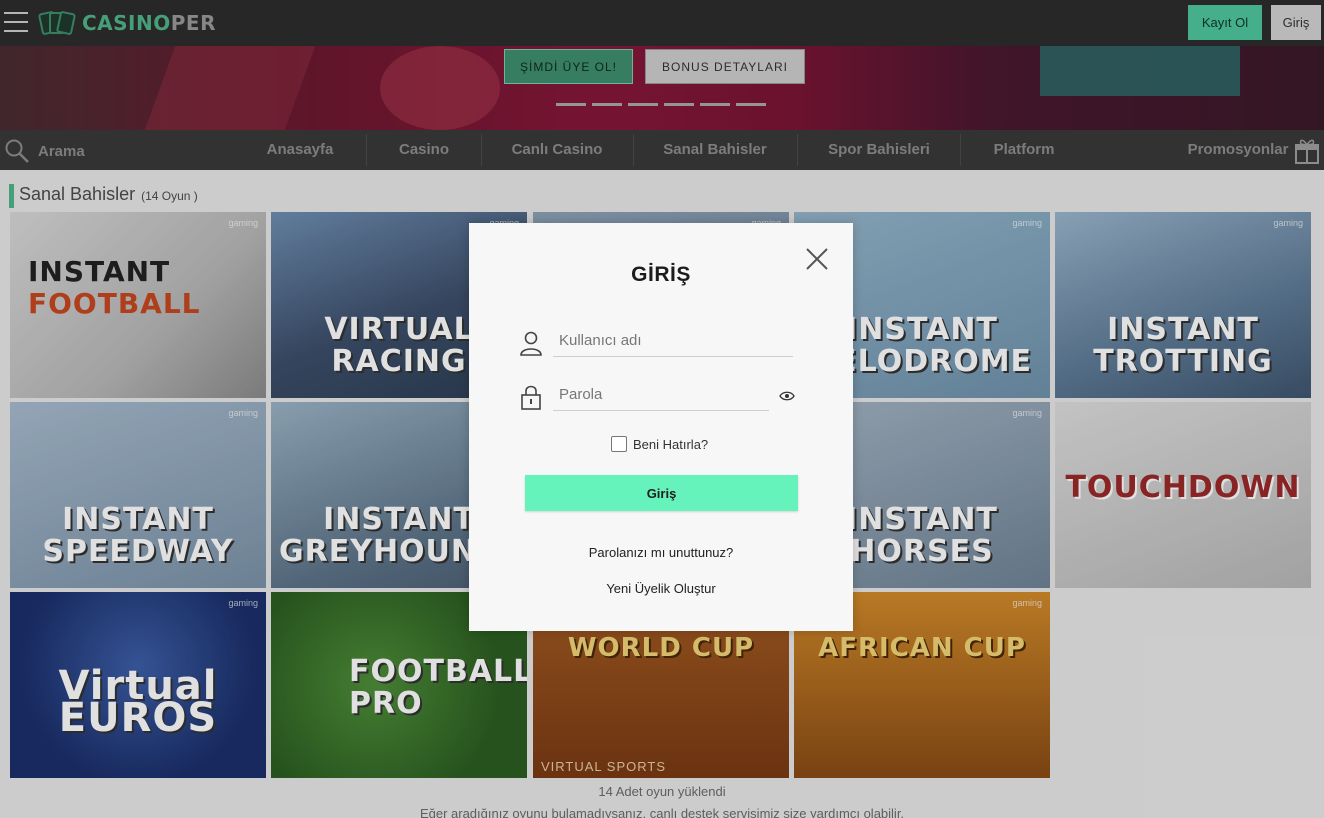  I want to click on lock-icon, so click(531, 397).